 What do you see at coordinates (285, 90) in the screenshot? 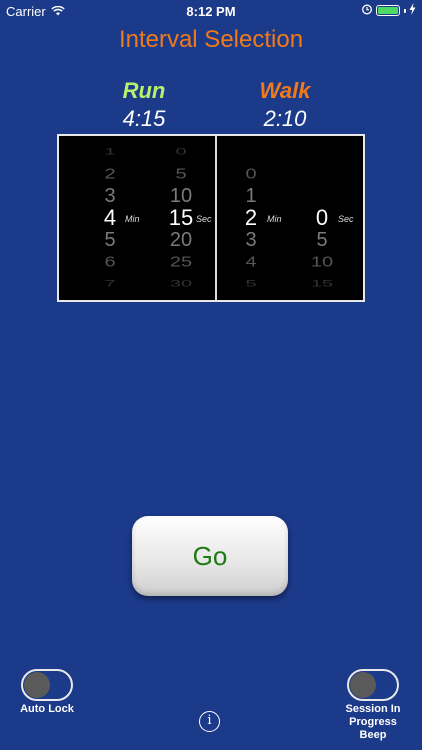
I see `walk-heading: Walk` at bounding box center [285, 90].